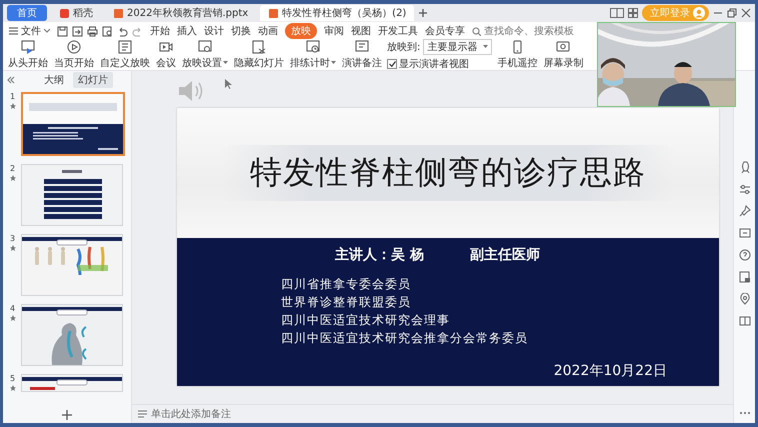 This screenshot has height=427, width=758. Describe the element at coordinates (362, 55) in the screenshot. I see `ribbon-button: 演讲备注` at that location.